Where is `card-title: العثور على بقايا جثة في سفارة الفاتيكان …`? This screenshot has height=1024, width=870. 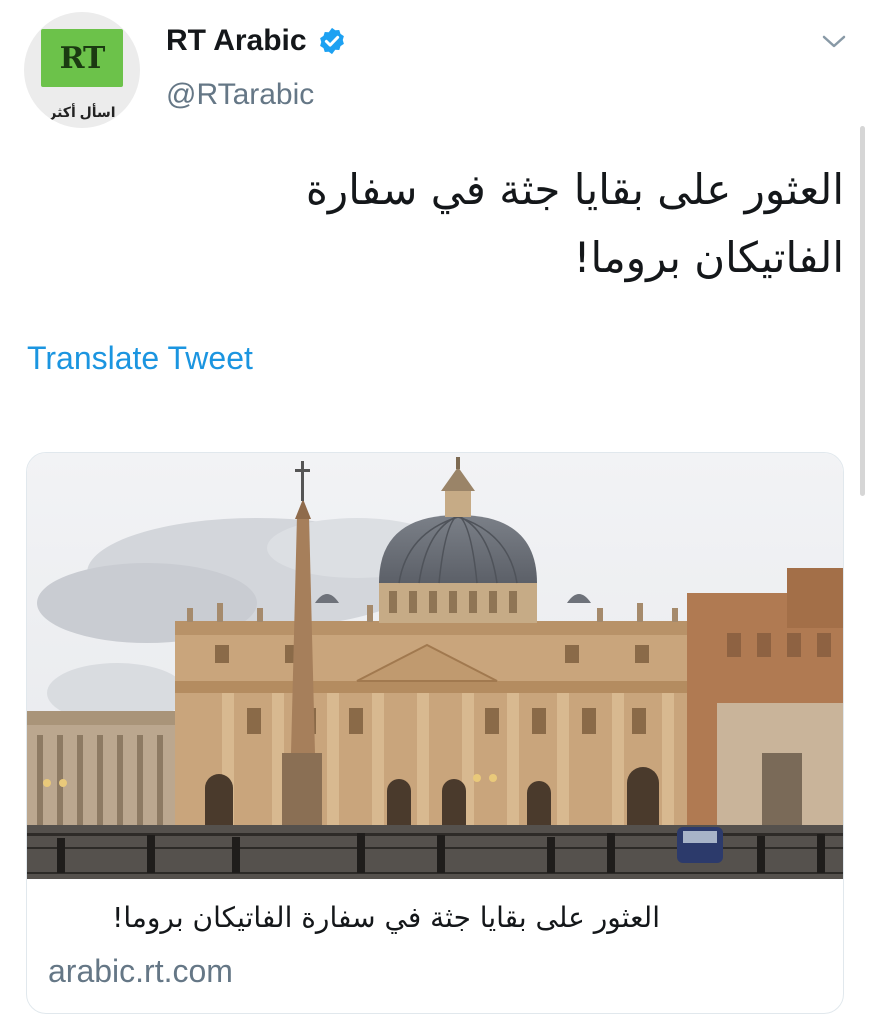 card-title: العثور على بقايا جثة في سفارة الفاتيكان … is located at coordinates (386, 917).